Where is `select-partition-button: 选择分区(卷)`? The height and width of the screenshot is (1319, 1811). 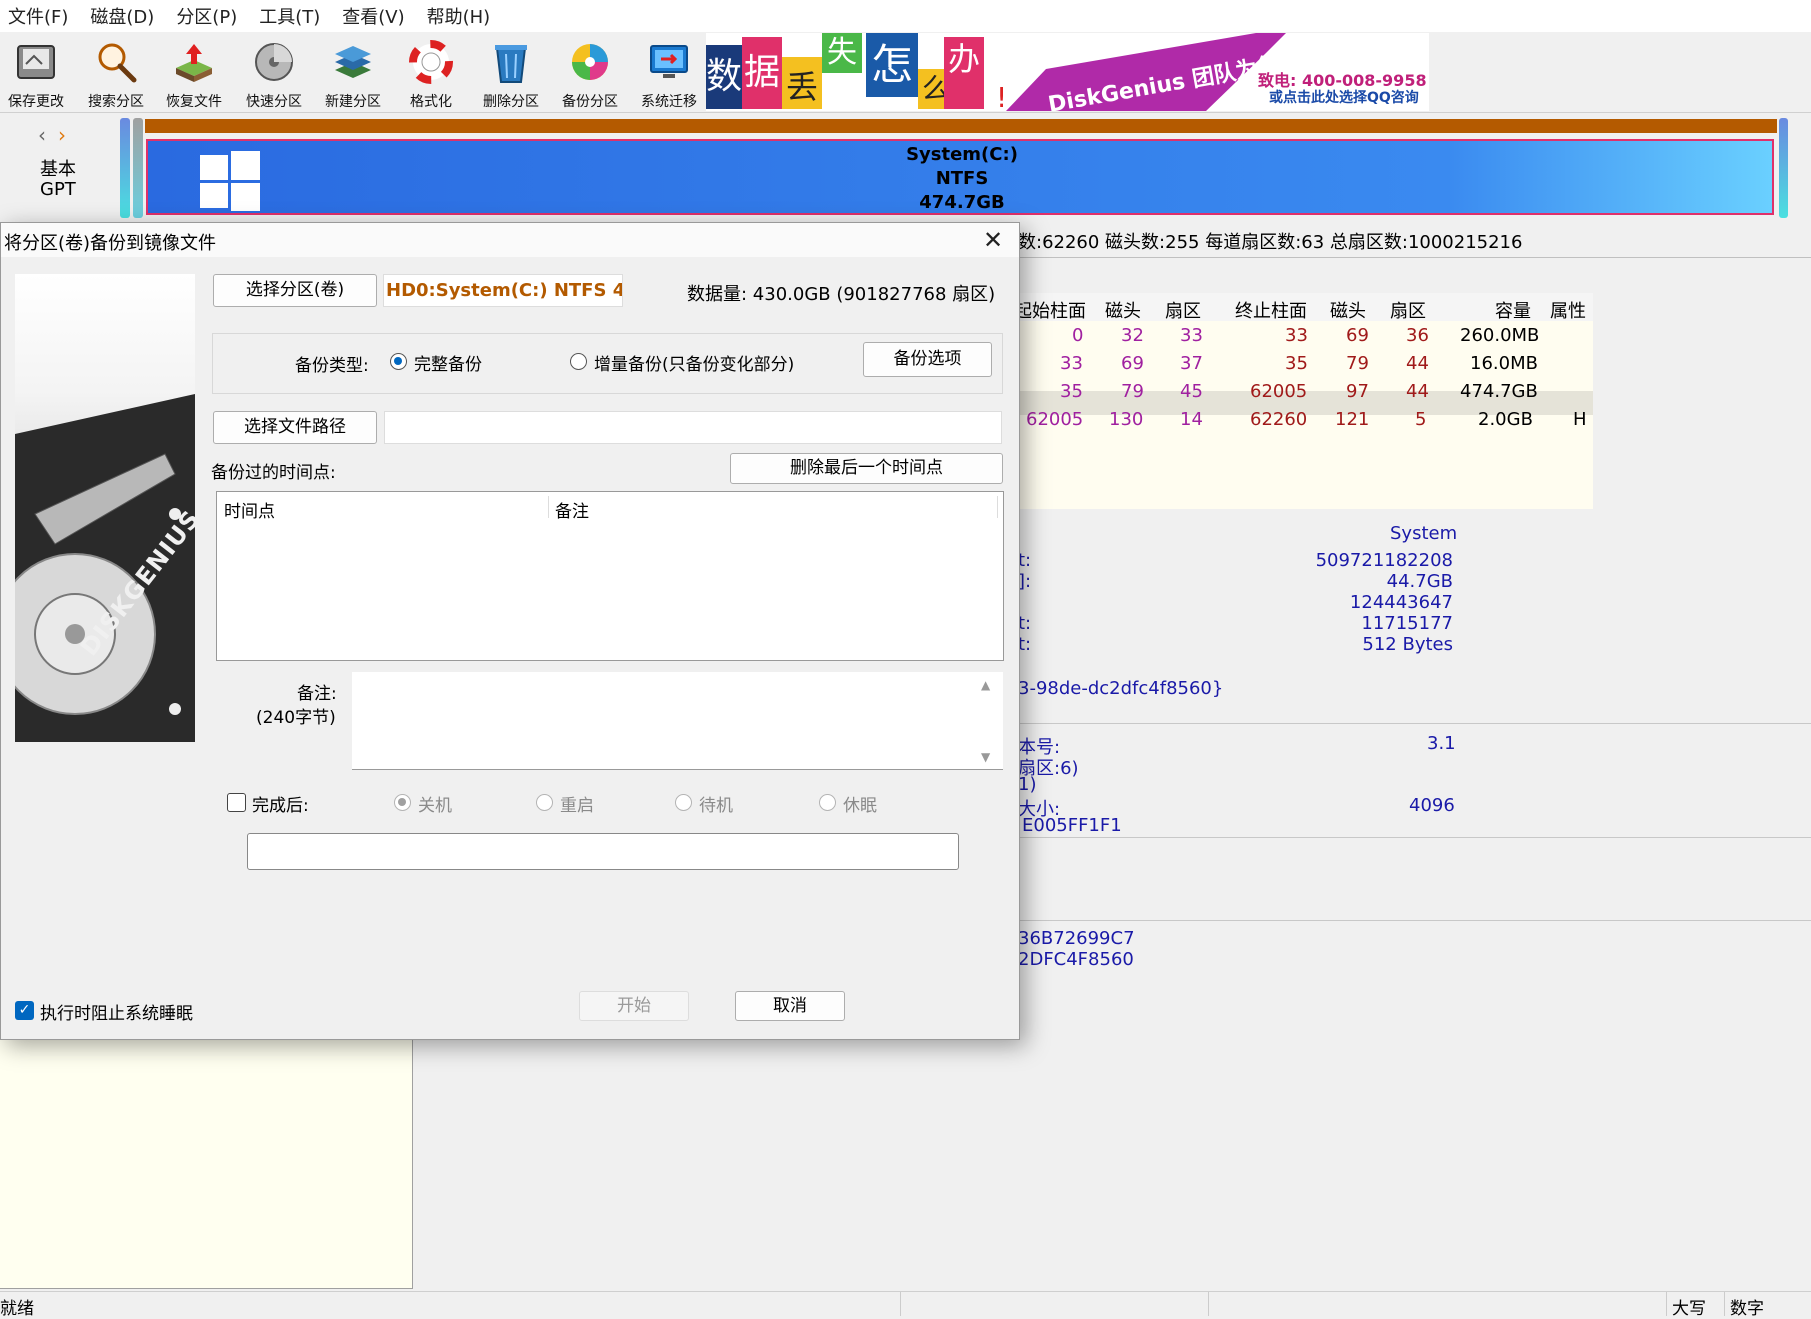 select-partition-button: 选择分区(卷) is located at coordinates (295, 290).